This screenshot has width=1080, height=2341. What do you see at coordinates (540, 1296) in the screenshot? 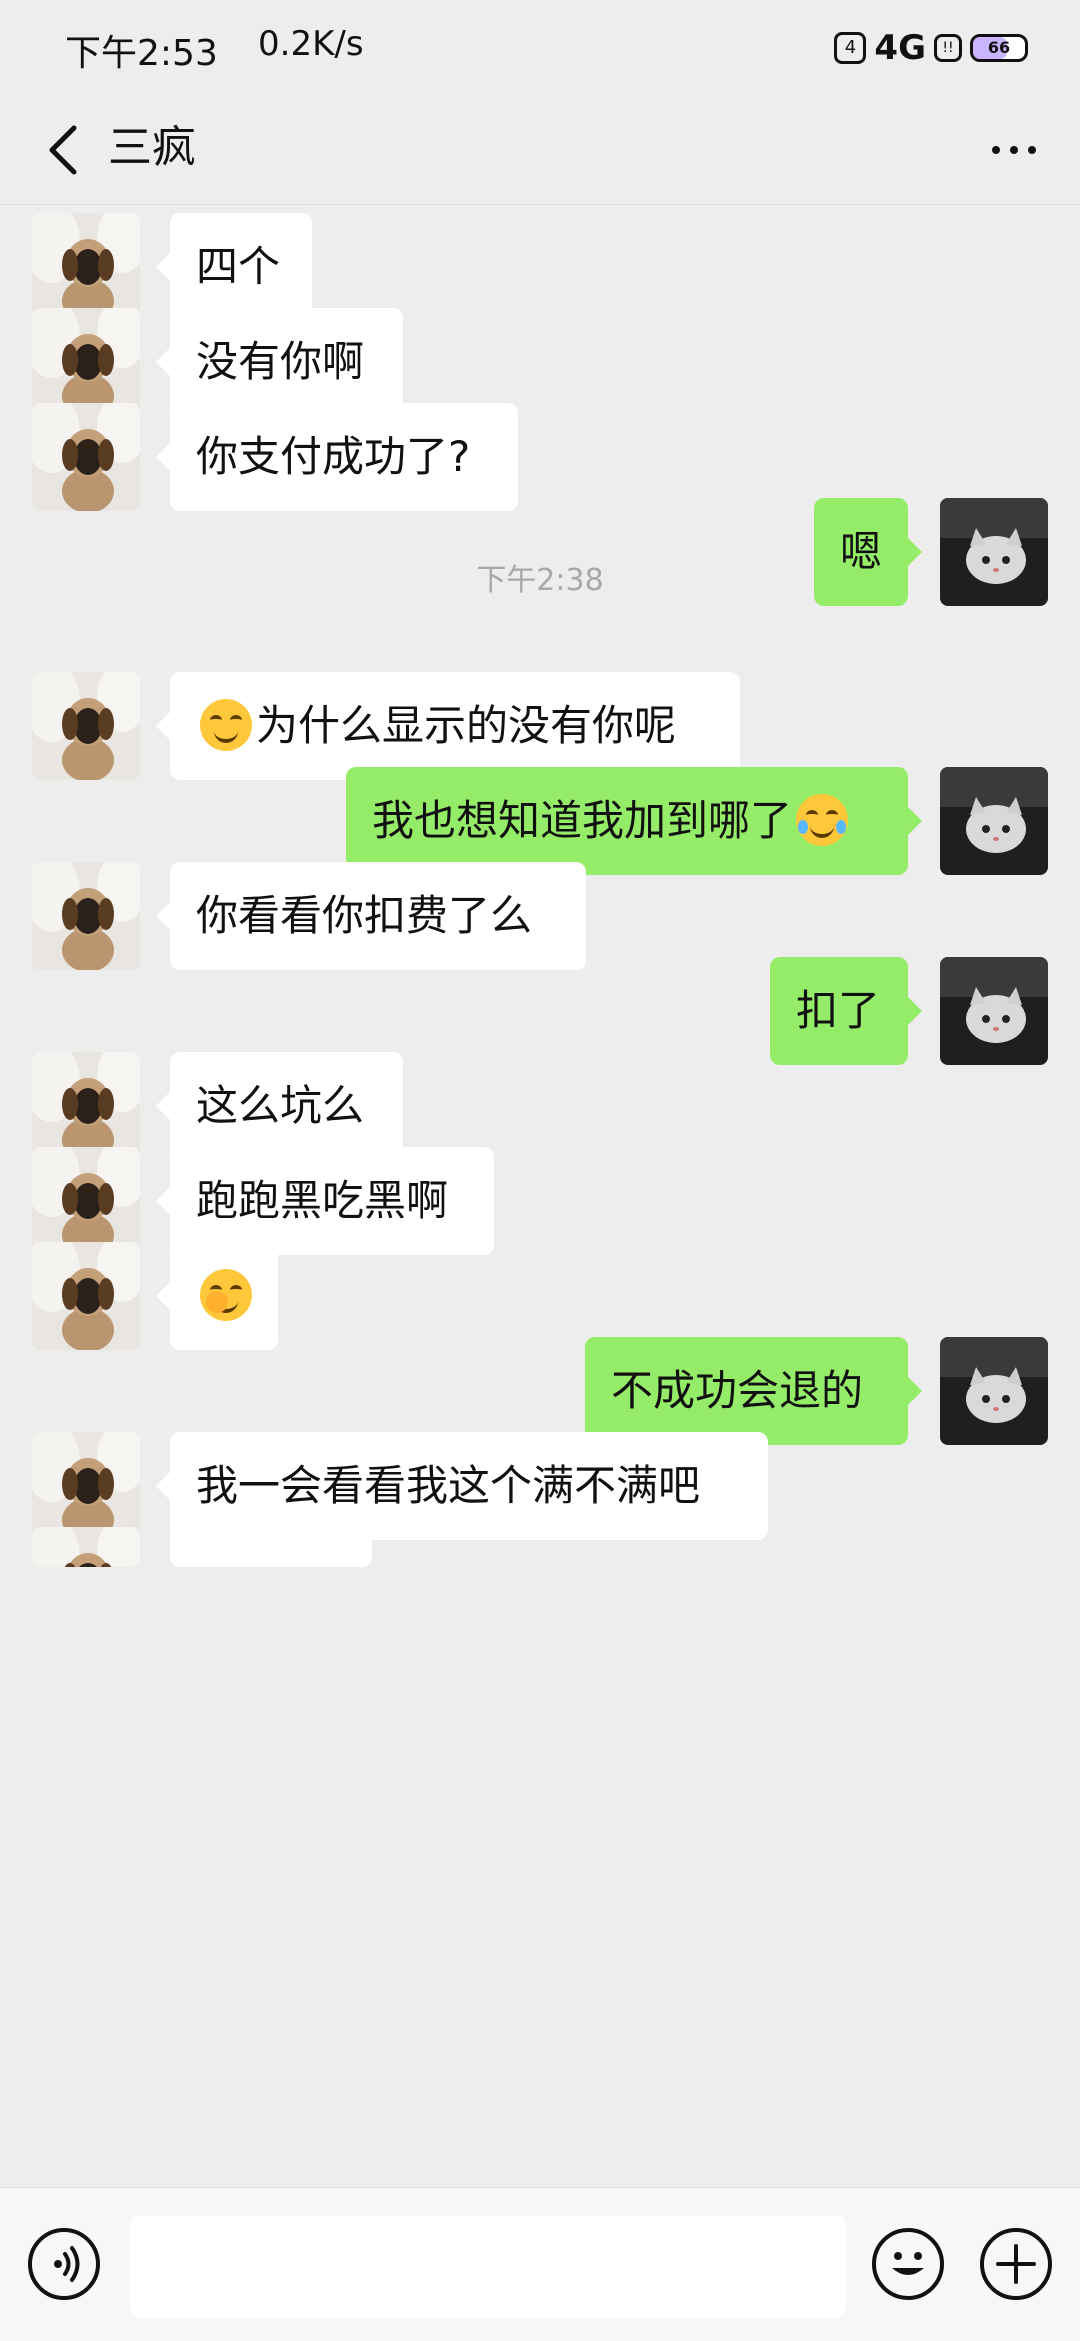
I see `message-row` at bounding box center [540, 1296].